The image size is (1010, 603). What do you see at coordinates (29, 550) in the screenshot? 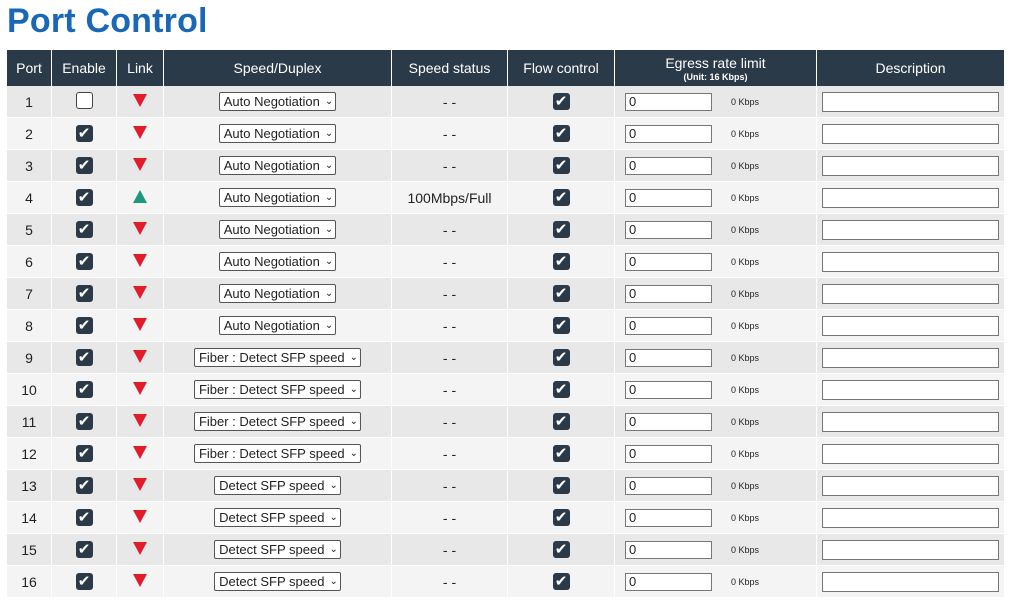
I see `port-number: 15` at bounding box center [29, 550].